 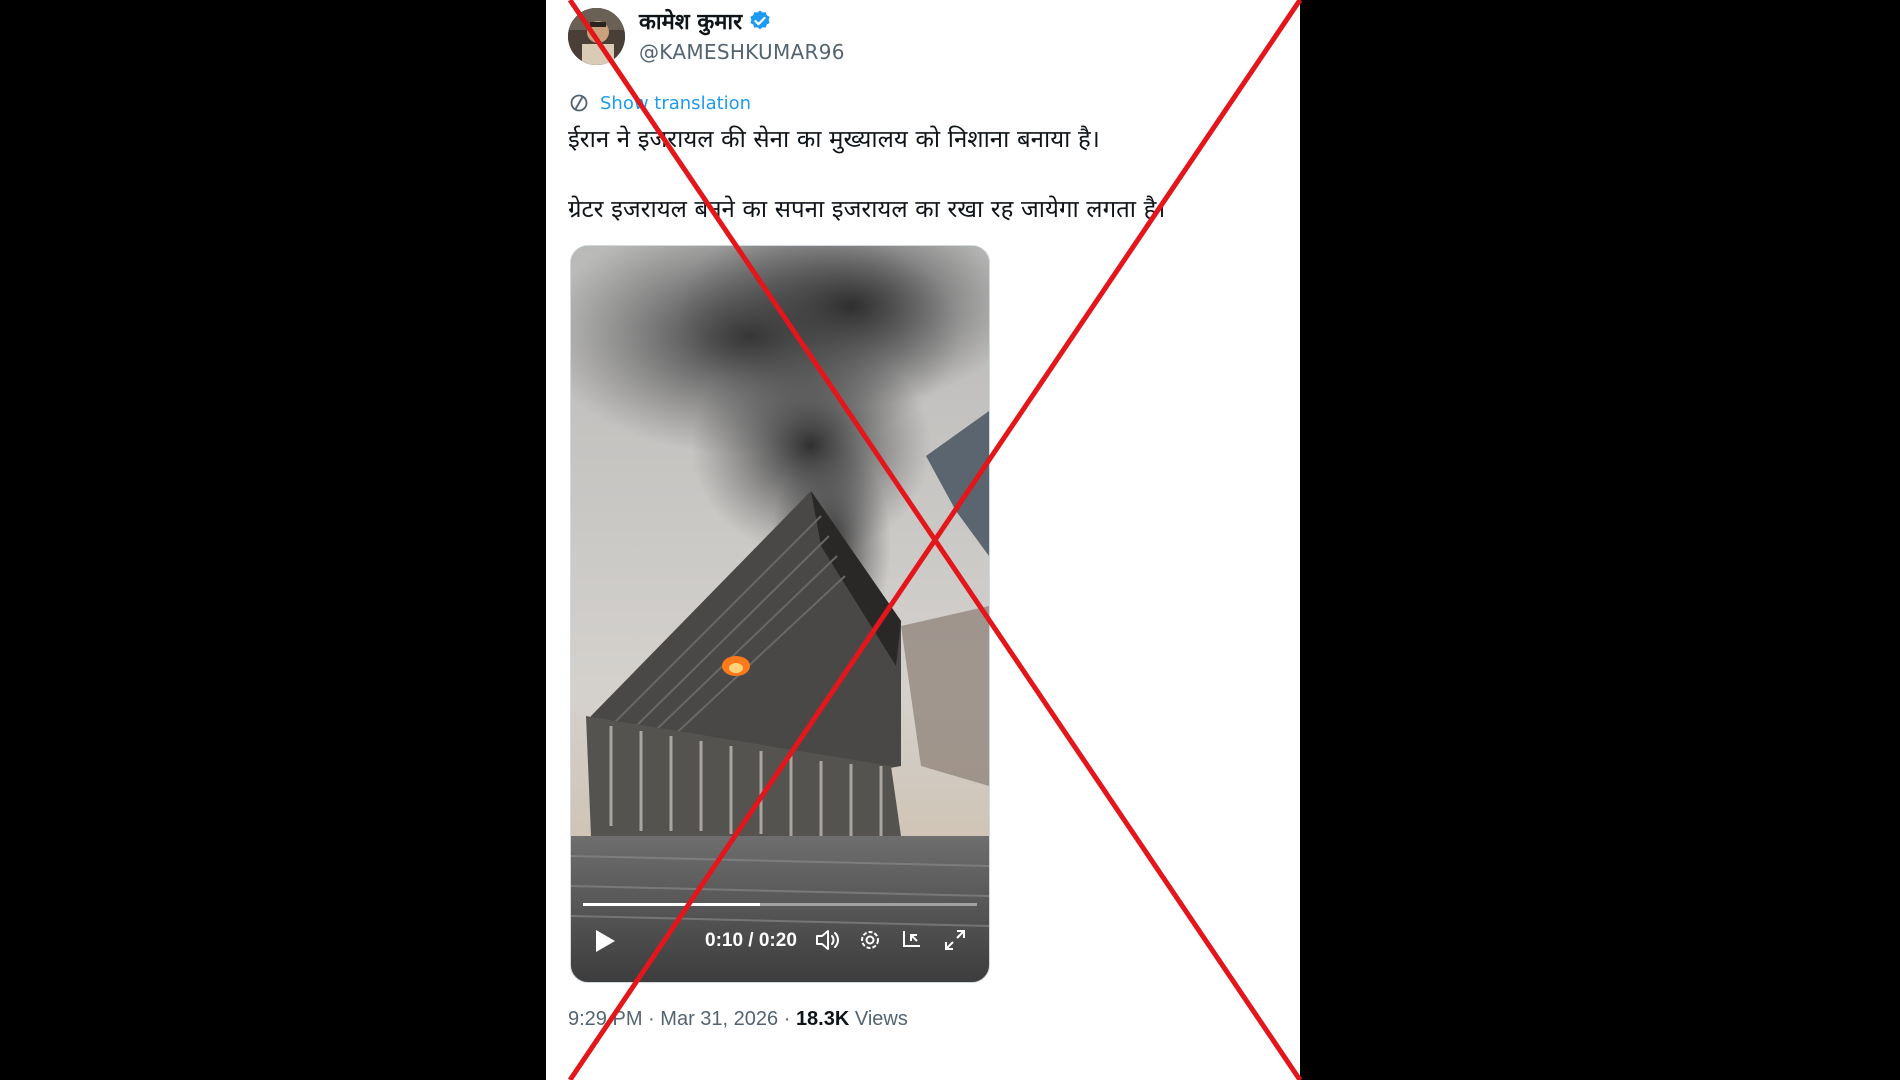 I want to click on views-label: Views, so click(x=881, y=1019).